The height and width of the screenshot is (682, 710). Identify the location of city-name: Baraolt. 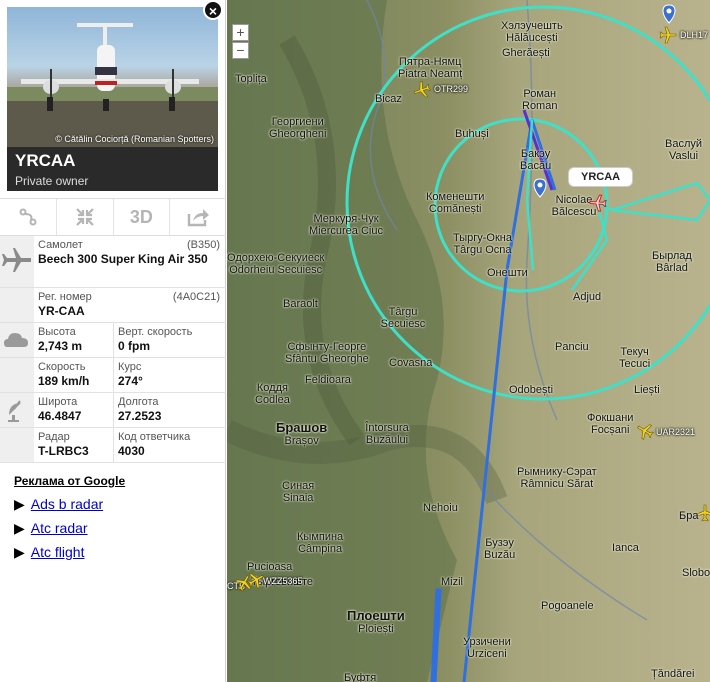
(300, 304).